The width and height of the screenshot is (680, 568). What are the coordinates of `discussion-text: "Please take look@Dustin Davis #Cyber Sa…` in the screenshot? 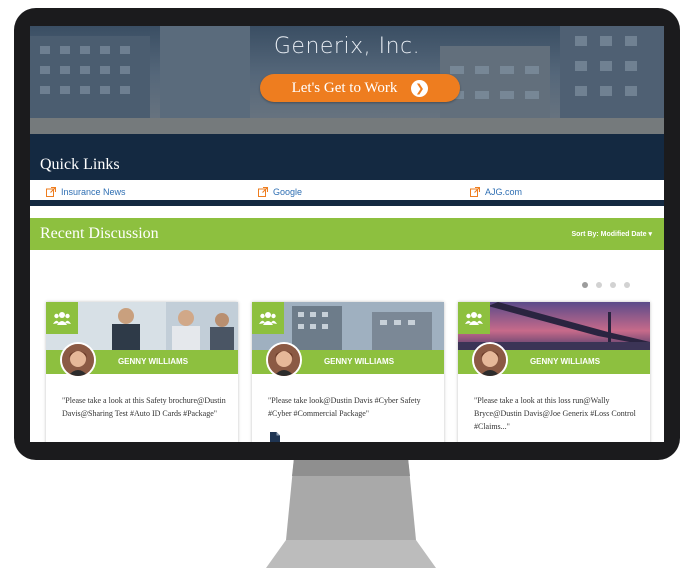 It's located at (344, 407).